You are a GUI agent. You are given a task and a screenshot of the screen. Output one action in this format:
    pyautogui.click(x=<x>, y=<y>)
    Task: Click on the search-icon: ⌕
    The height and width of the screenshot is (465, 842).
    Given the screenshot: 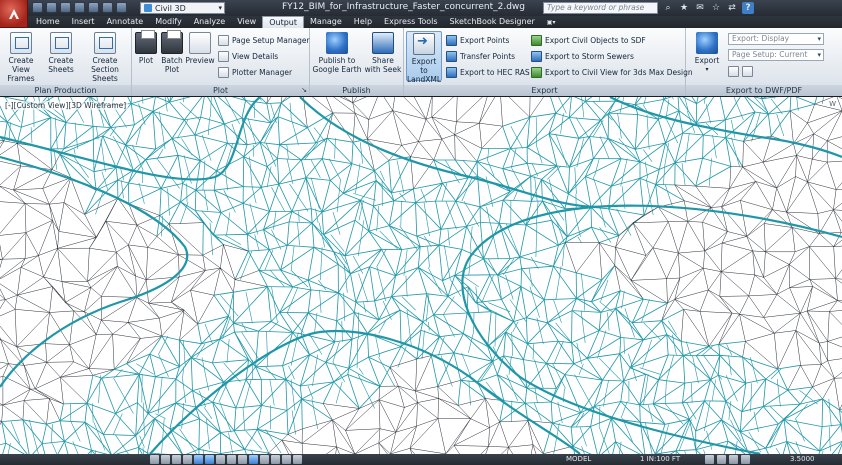 What is the action you would take?
    pyautogui.click(x=668, y=8)
    